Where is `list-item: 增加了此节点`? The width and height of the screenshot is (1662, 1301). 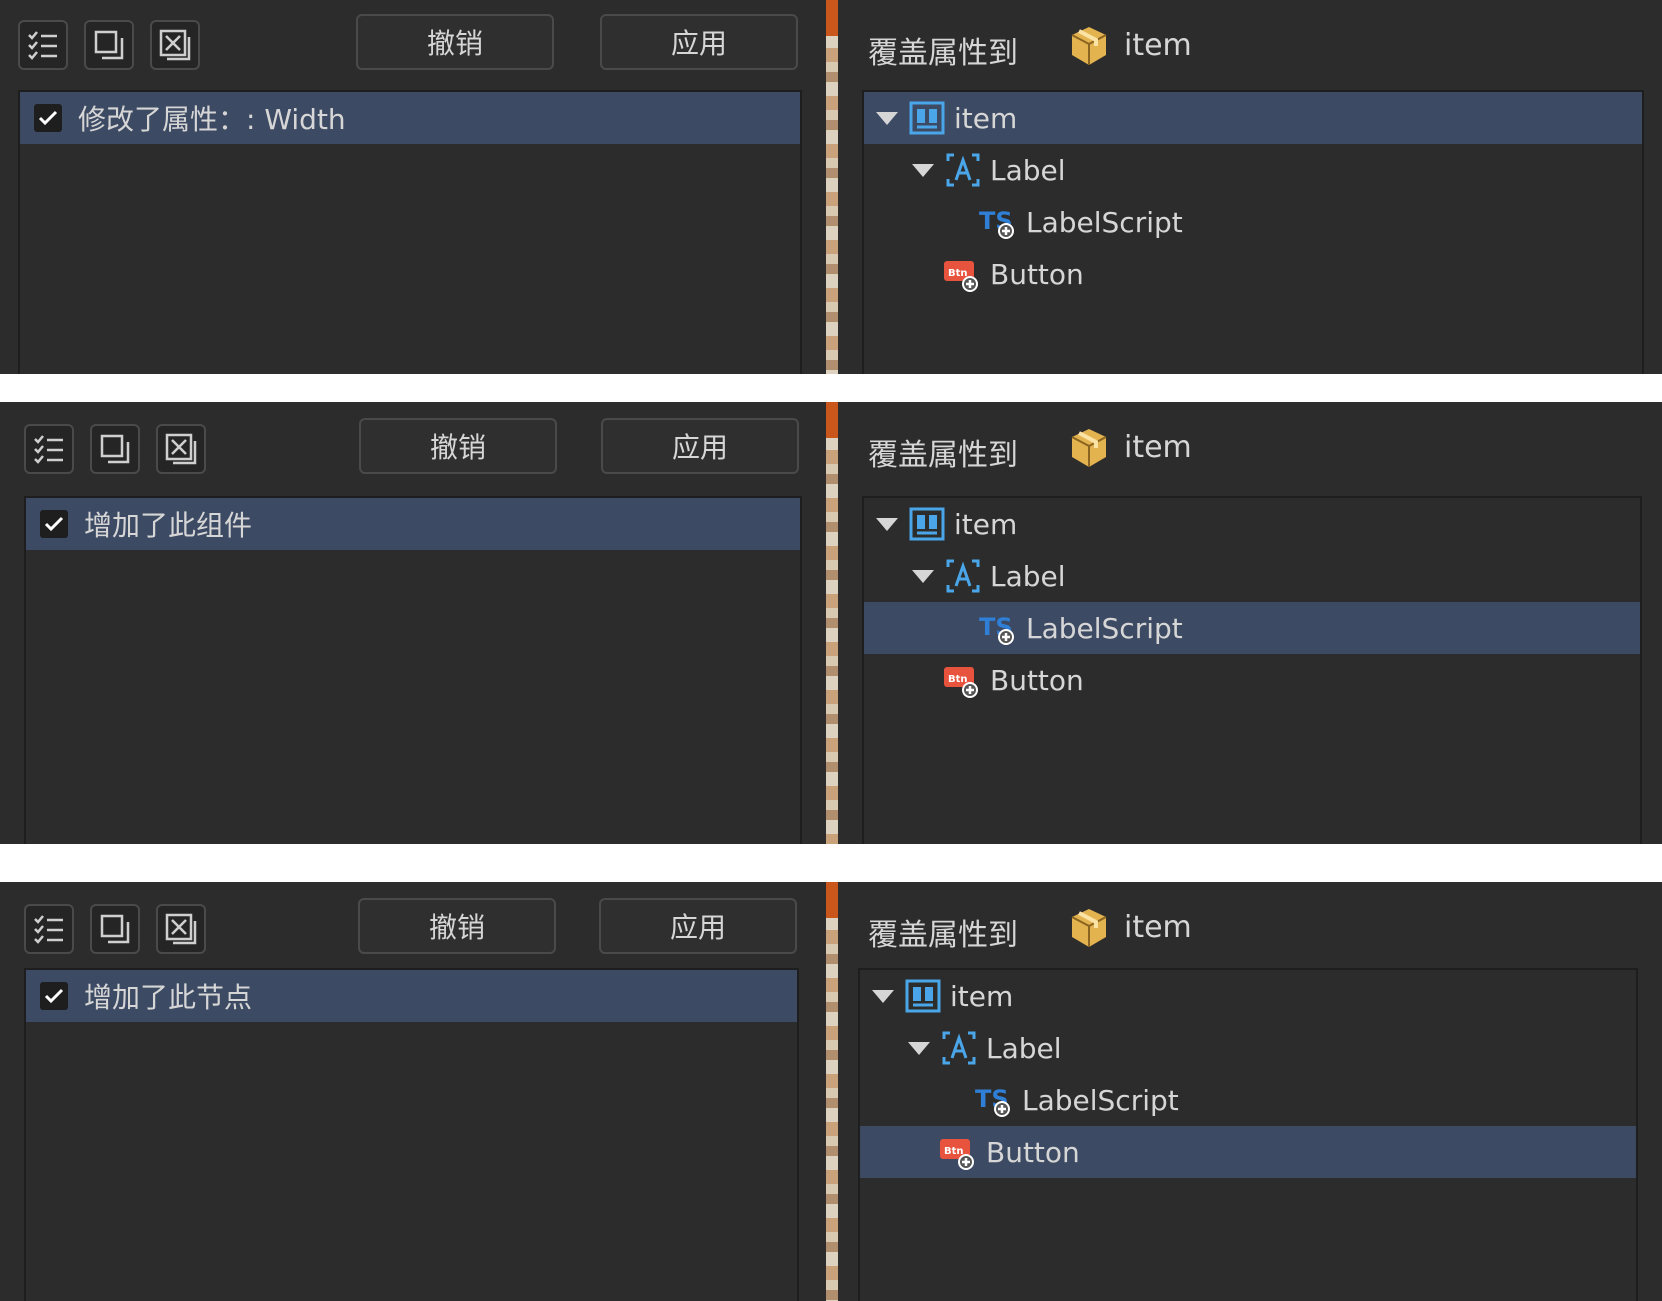
list-item: 增加了此节点 is located at coordinates (411, 996).